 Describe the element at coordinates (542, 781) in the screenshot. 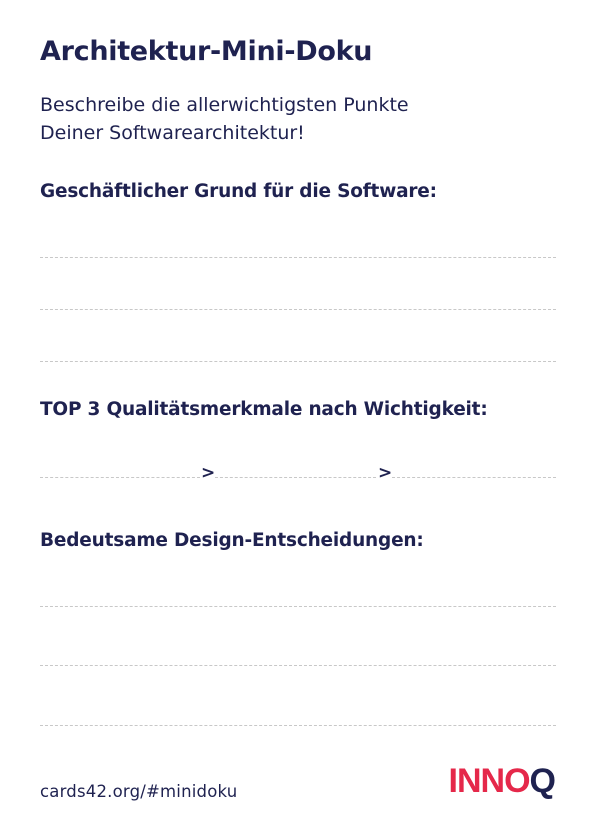

I see `logo-part-q: Q` at that location.